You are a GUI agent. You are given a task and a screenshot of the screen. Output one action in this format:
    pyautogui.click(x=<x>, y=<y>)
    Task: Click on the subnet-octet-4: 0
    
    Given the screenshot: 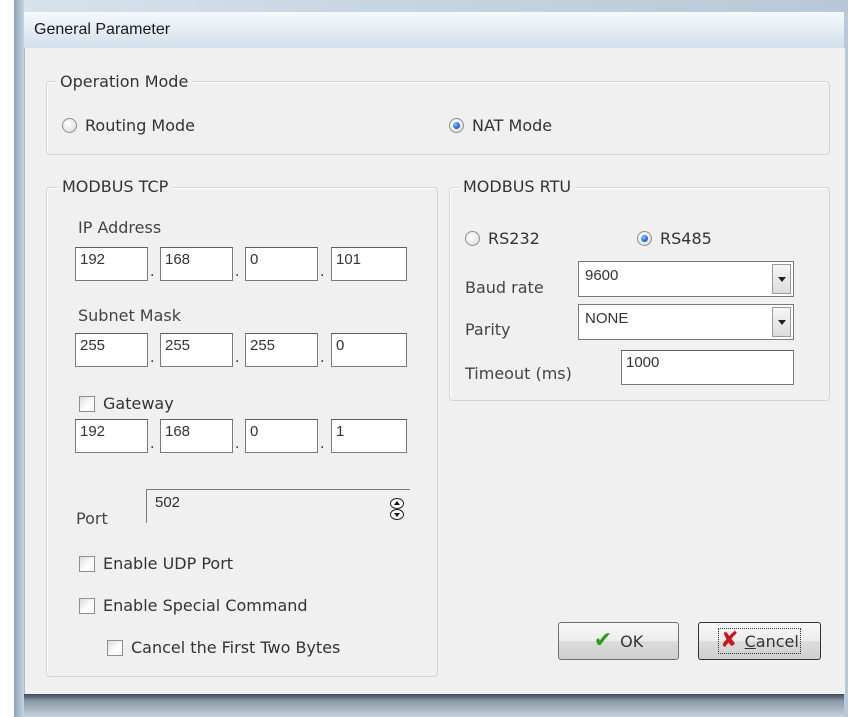 What is the action you would take?
    pyautogui.click(x=369, y=350)
    